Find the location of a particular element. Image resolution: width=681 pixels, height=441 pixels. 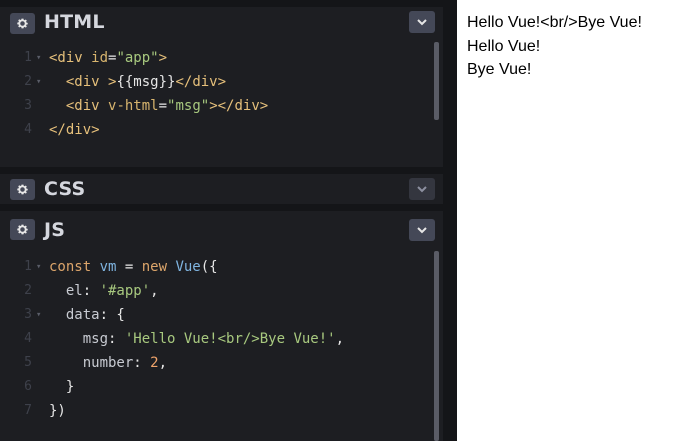

code-token: Vue is located at coordinates (188, 267).